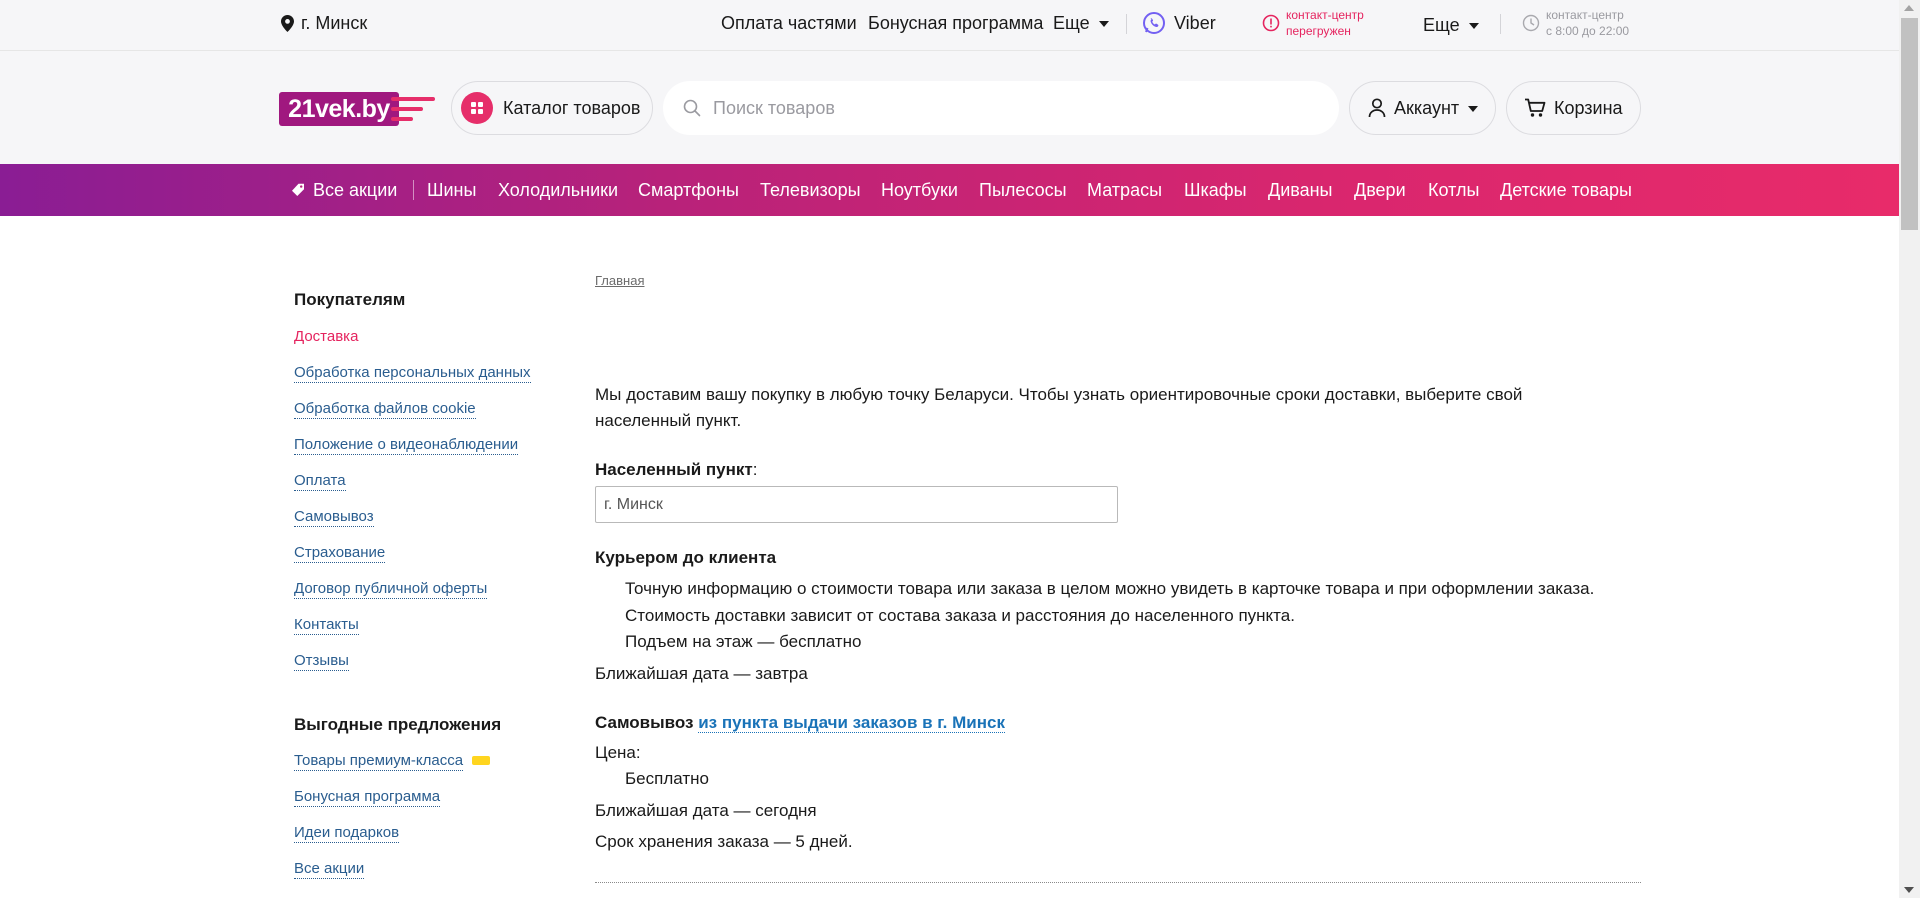 Image resolution: width=1920 pixels, height=898 pixels. Describe the element at coordinates (321, 661) in the screenshot. I see `sidebar-item-reviews: Отзывы` at that location.